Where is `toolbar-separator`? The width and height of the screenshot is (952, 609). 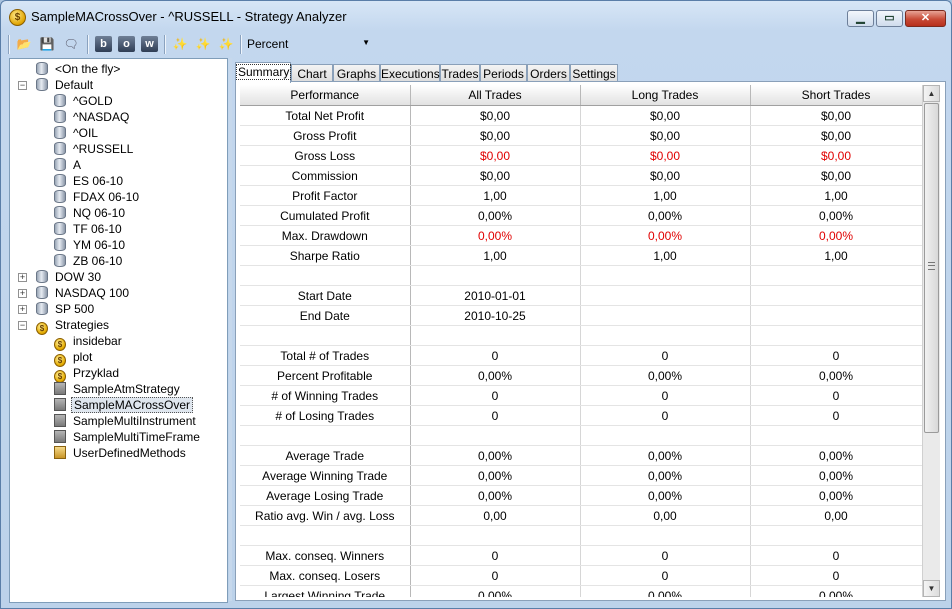
toolbar-separator is located at coordinates (241, 44).